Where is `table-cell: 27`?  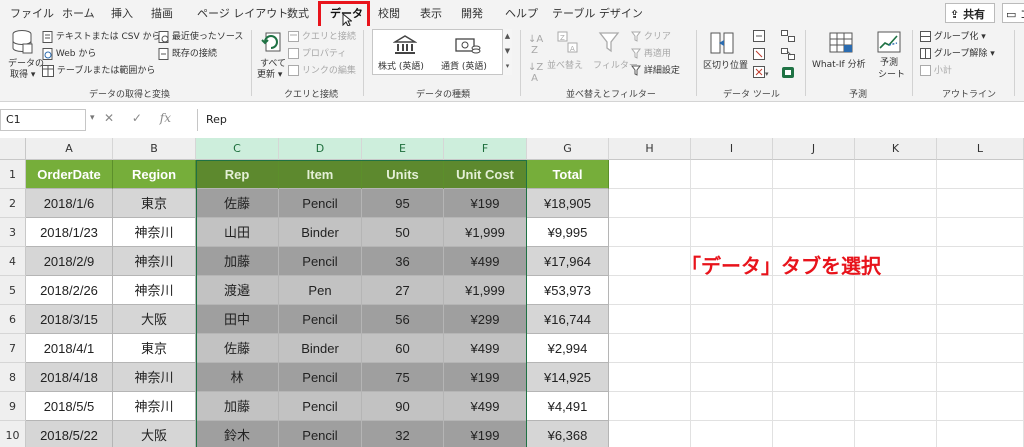
table-cell: 27 is located at coordinates (403, 290).